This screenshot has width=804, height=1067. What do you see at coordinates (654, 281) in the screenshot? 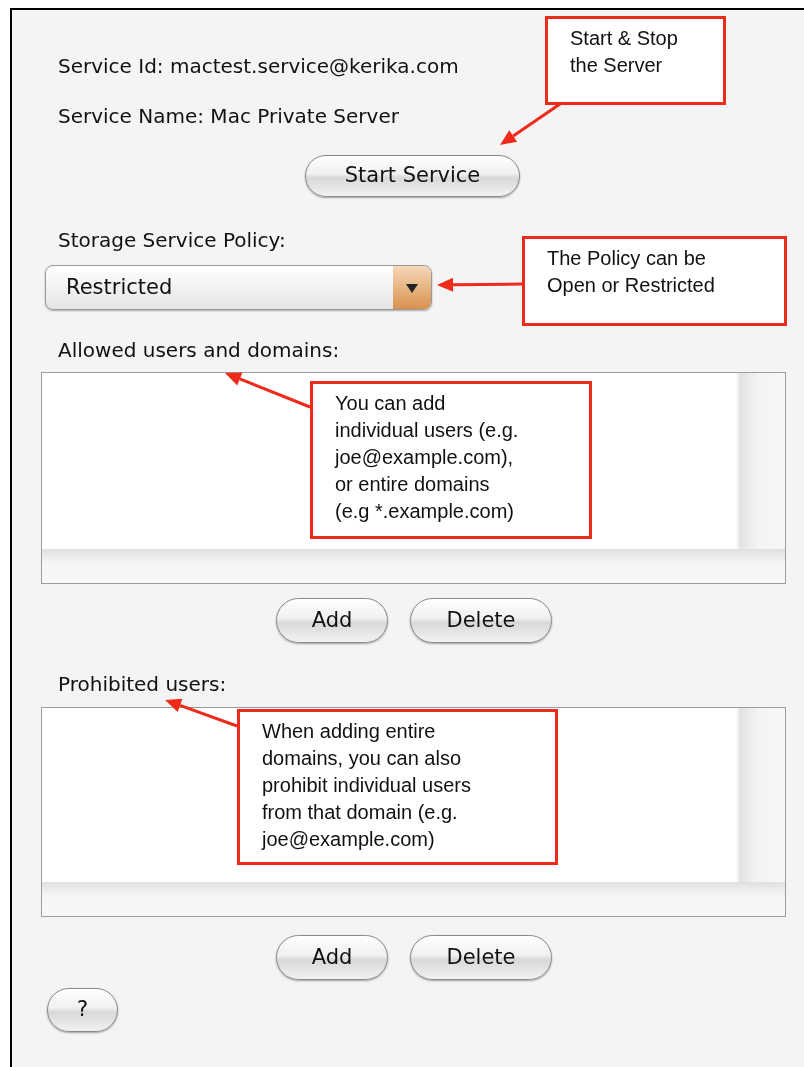
I see `callout-note: The Policy can be Open or Restricted` at bounding box center [654, 281].